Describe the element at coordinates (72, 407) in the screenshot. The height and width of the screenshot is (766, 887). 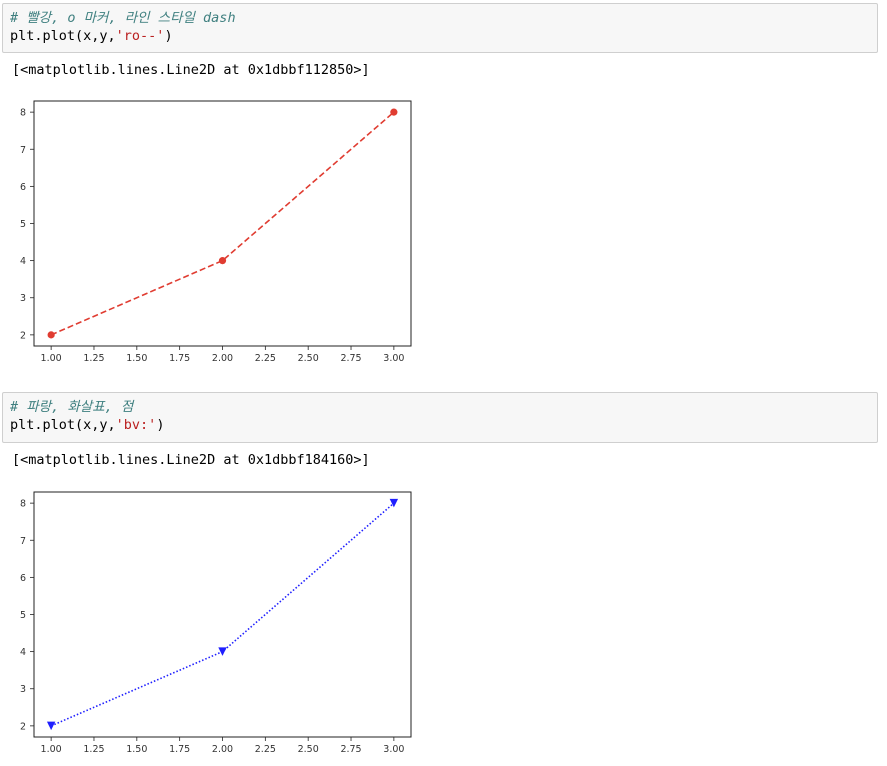
I see `code-comment: # 파랑, 화살표, 점` at that location.